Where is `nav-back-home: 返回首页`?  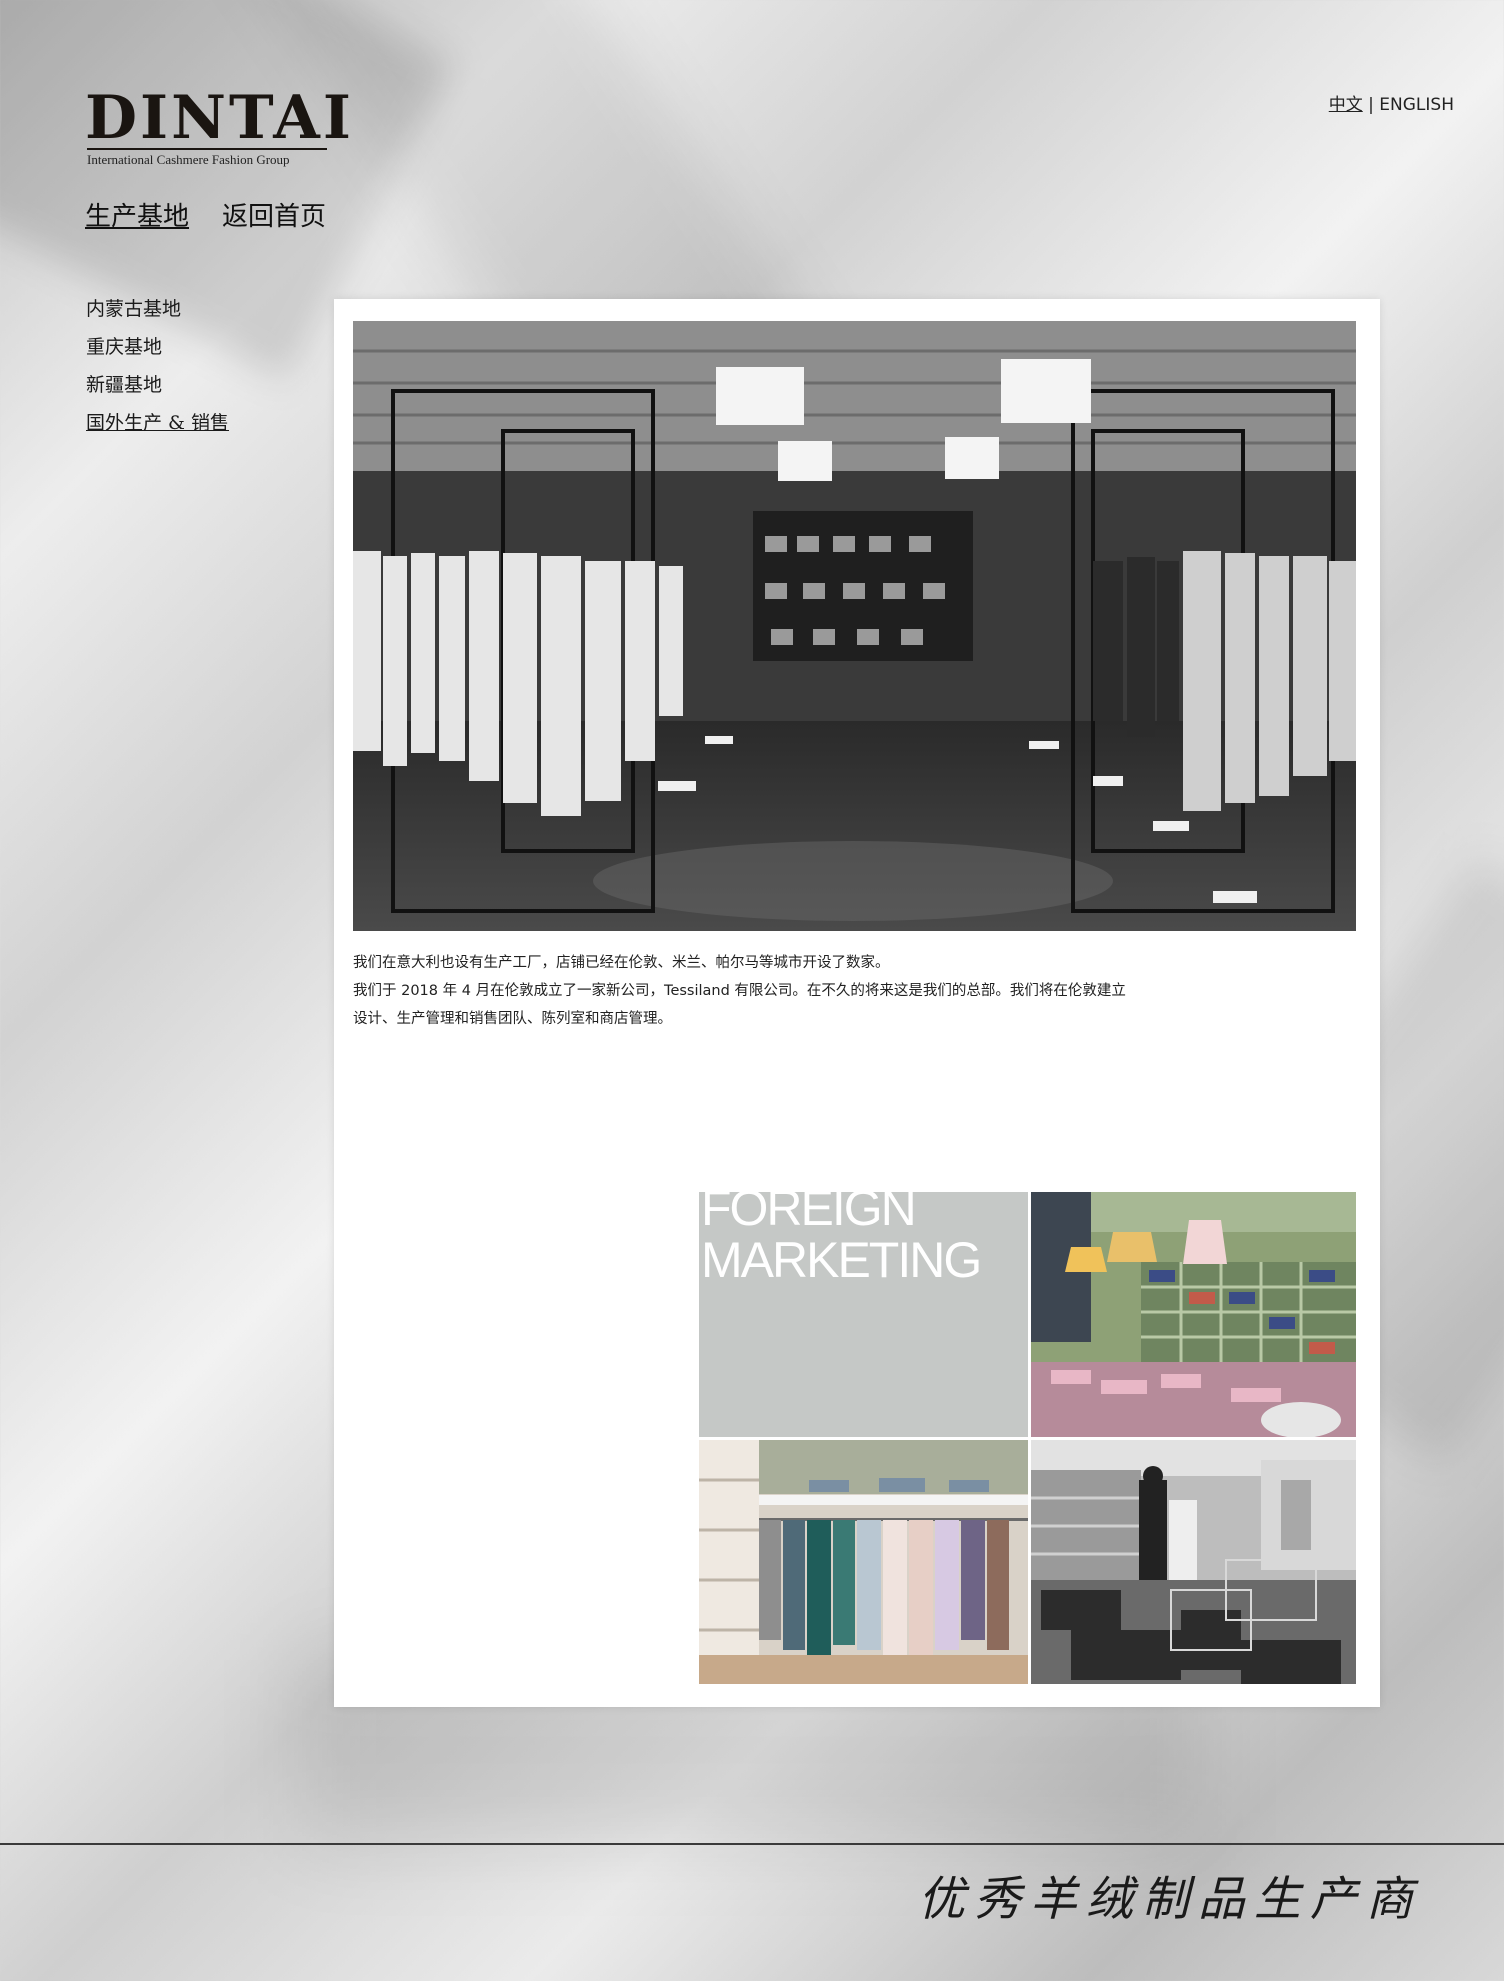
nav-back-home: 返回首页 is located at coordinates (274, 214).